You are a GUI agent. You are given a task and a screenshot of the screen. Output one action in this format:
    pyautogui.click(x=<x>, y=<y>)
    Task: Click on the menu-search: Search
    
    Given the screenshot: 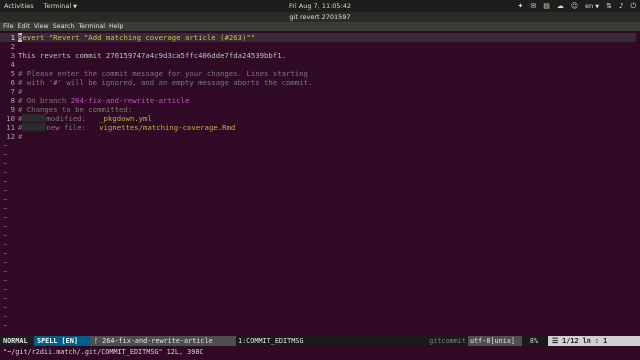 What is the action you would take?
    pyautogui.click(x=64, y=26)
    